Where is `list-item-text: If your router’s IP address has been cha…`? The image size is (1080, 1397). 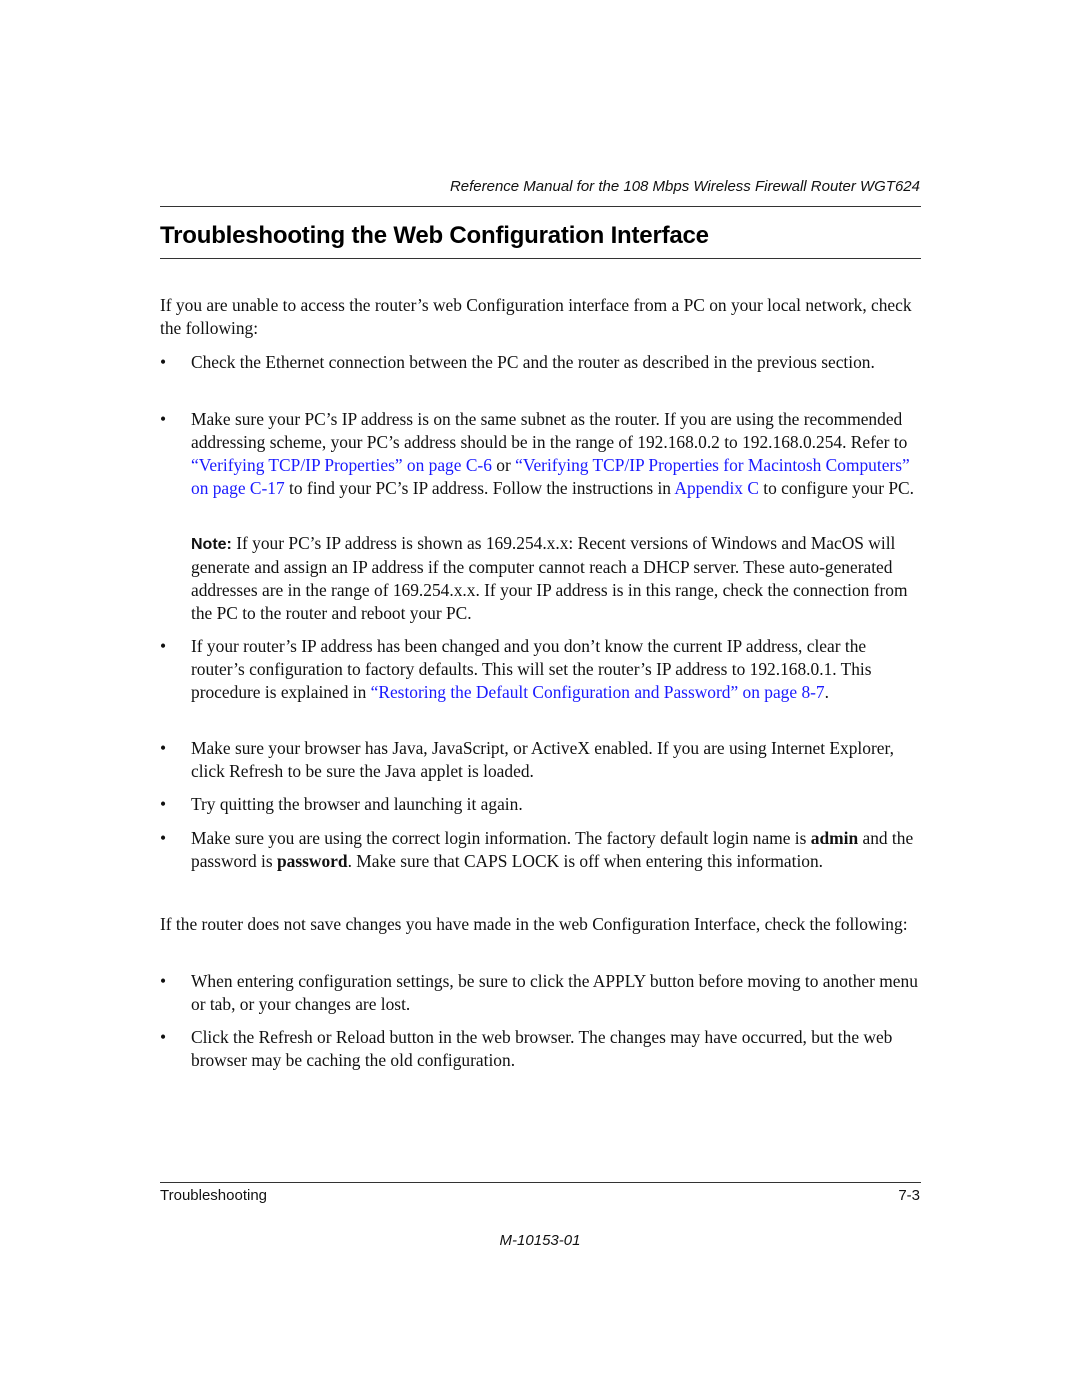
list-item-text: If your router’s IP address has been cha… is located at coordinates (556, 669).